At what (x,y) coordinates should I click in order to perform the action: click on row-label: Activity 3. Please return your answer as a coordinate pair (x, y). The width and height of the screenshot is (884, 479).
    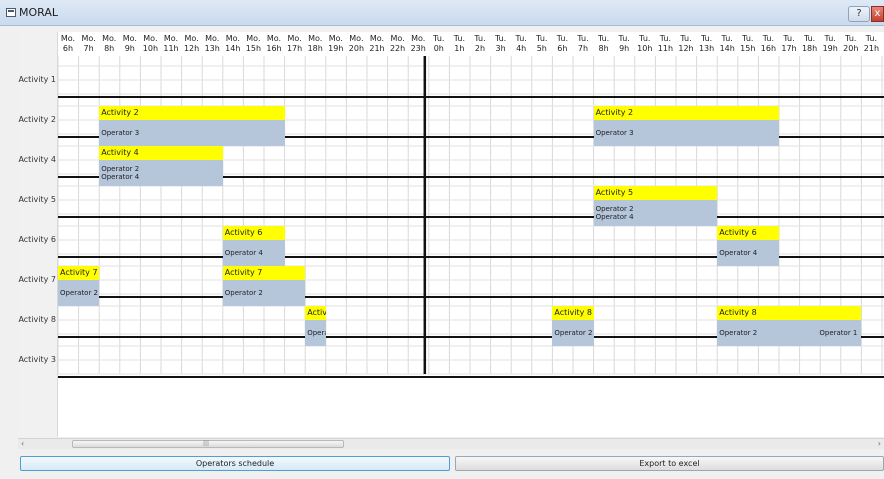
    Looking at the image, I should click on (37, 359).